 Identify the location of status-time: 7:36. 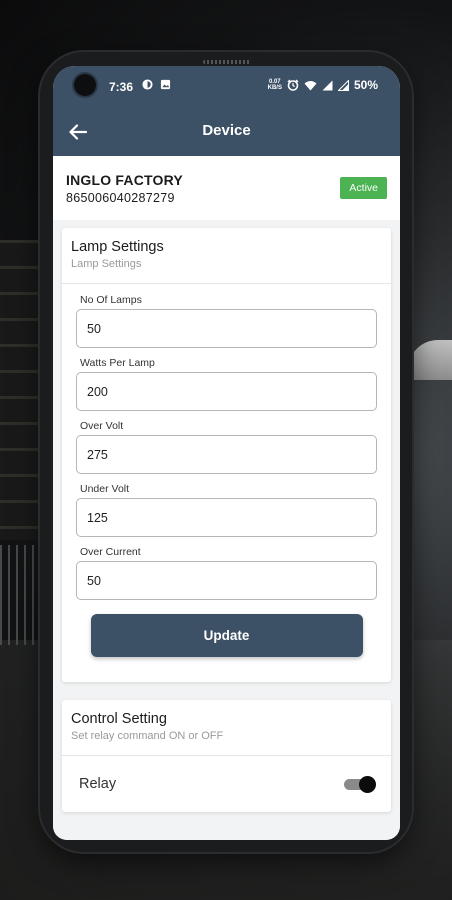
(121, 87).